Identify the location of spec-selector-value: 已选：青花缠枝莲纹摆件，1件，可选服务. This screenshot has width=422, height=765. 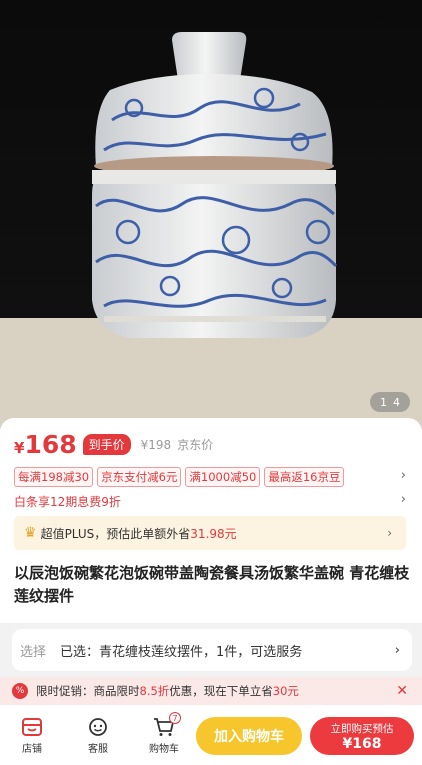
(181, 652).